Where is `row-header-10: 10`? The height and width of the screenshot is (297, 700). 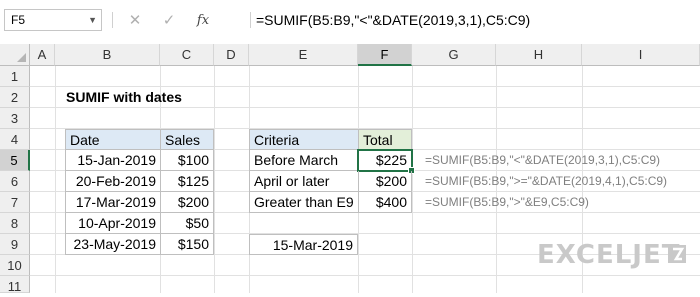 row-header-10: 10 is located at coordinates (15, 265).